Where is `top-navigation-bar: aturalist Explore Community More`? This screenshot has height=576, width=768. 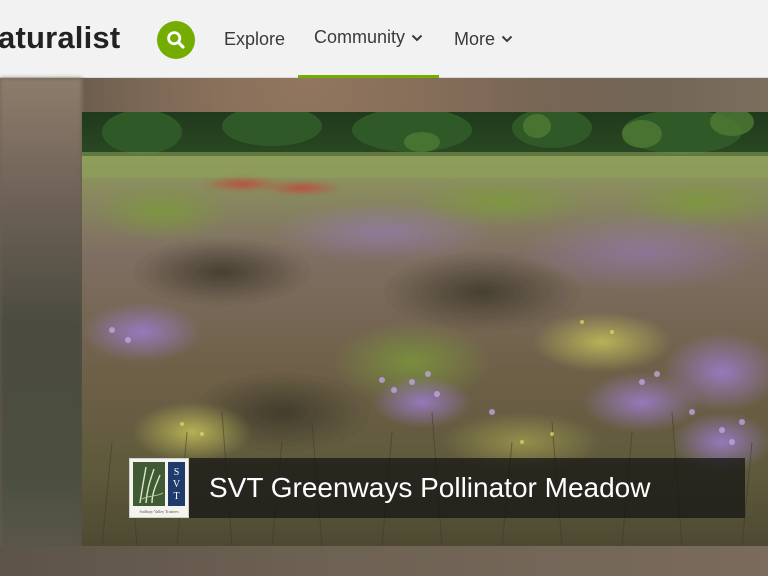
top-navigation-bar: aturalist Explore Community More is located at coordinates (384, 39).